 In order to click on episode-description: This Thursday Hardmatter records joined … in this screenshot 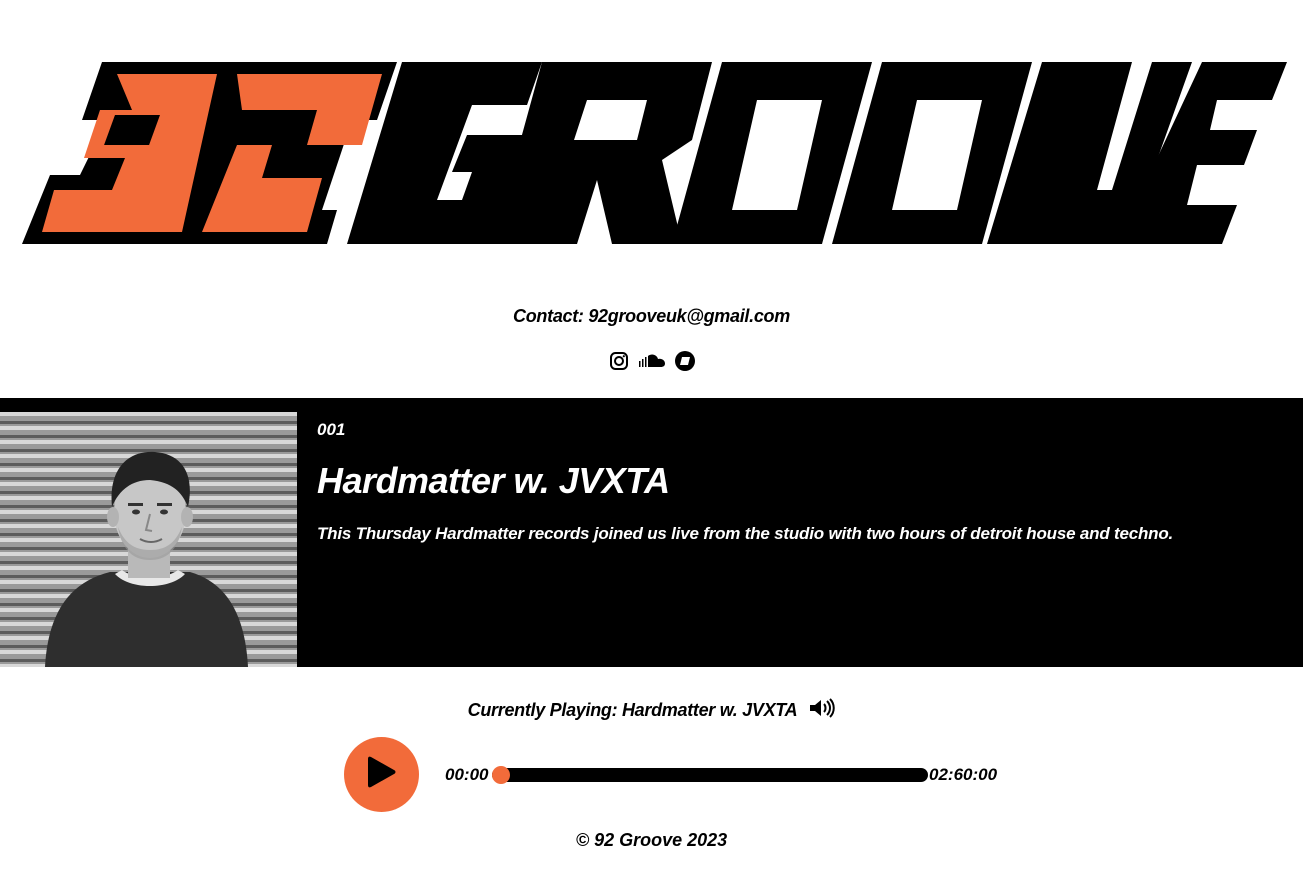, I will do `click(745, 533)`.